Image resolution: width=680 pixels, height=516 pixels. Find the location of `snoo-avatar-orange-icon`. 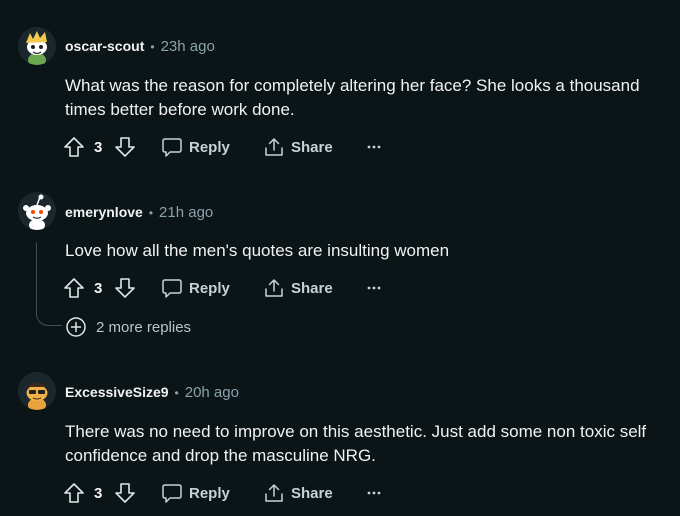

snoo-avatar-orange-icon is located at coordinates (37, 391).